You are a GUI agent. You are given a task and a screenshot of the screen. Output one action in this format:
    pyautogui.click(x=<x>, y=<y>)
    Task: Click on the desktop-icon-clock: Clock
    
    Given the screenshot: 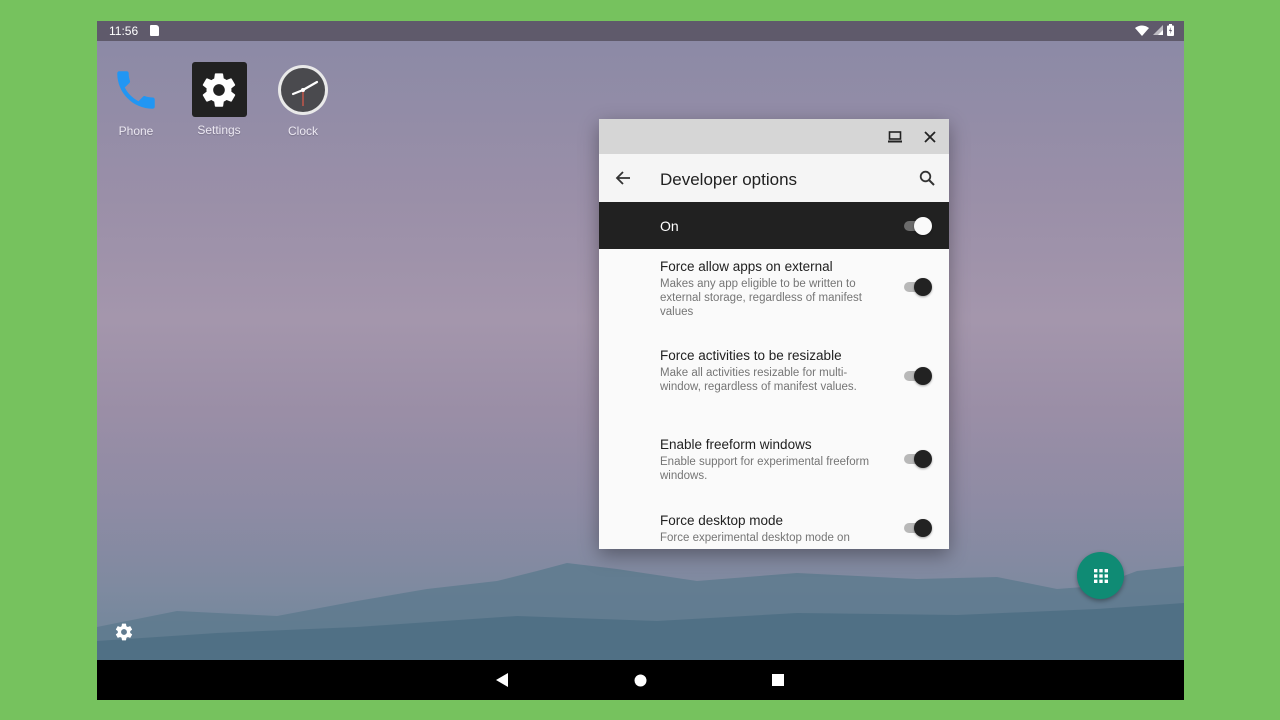 What is the action you would take?
    pyautogui.click(x=303, y=100)
    